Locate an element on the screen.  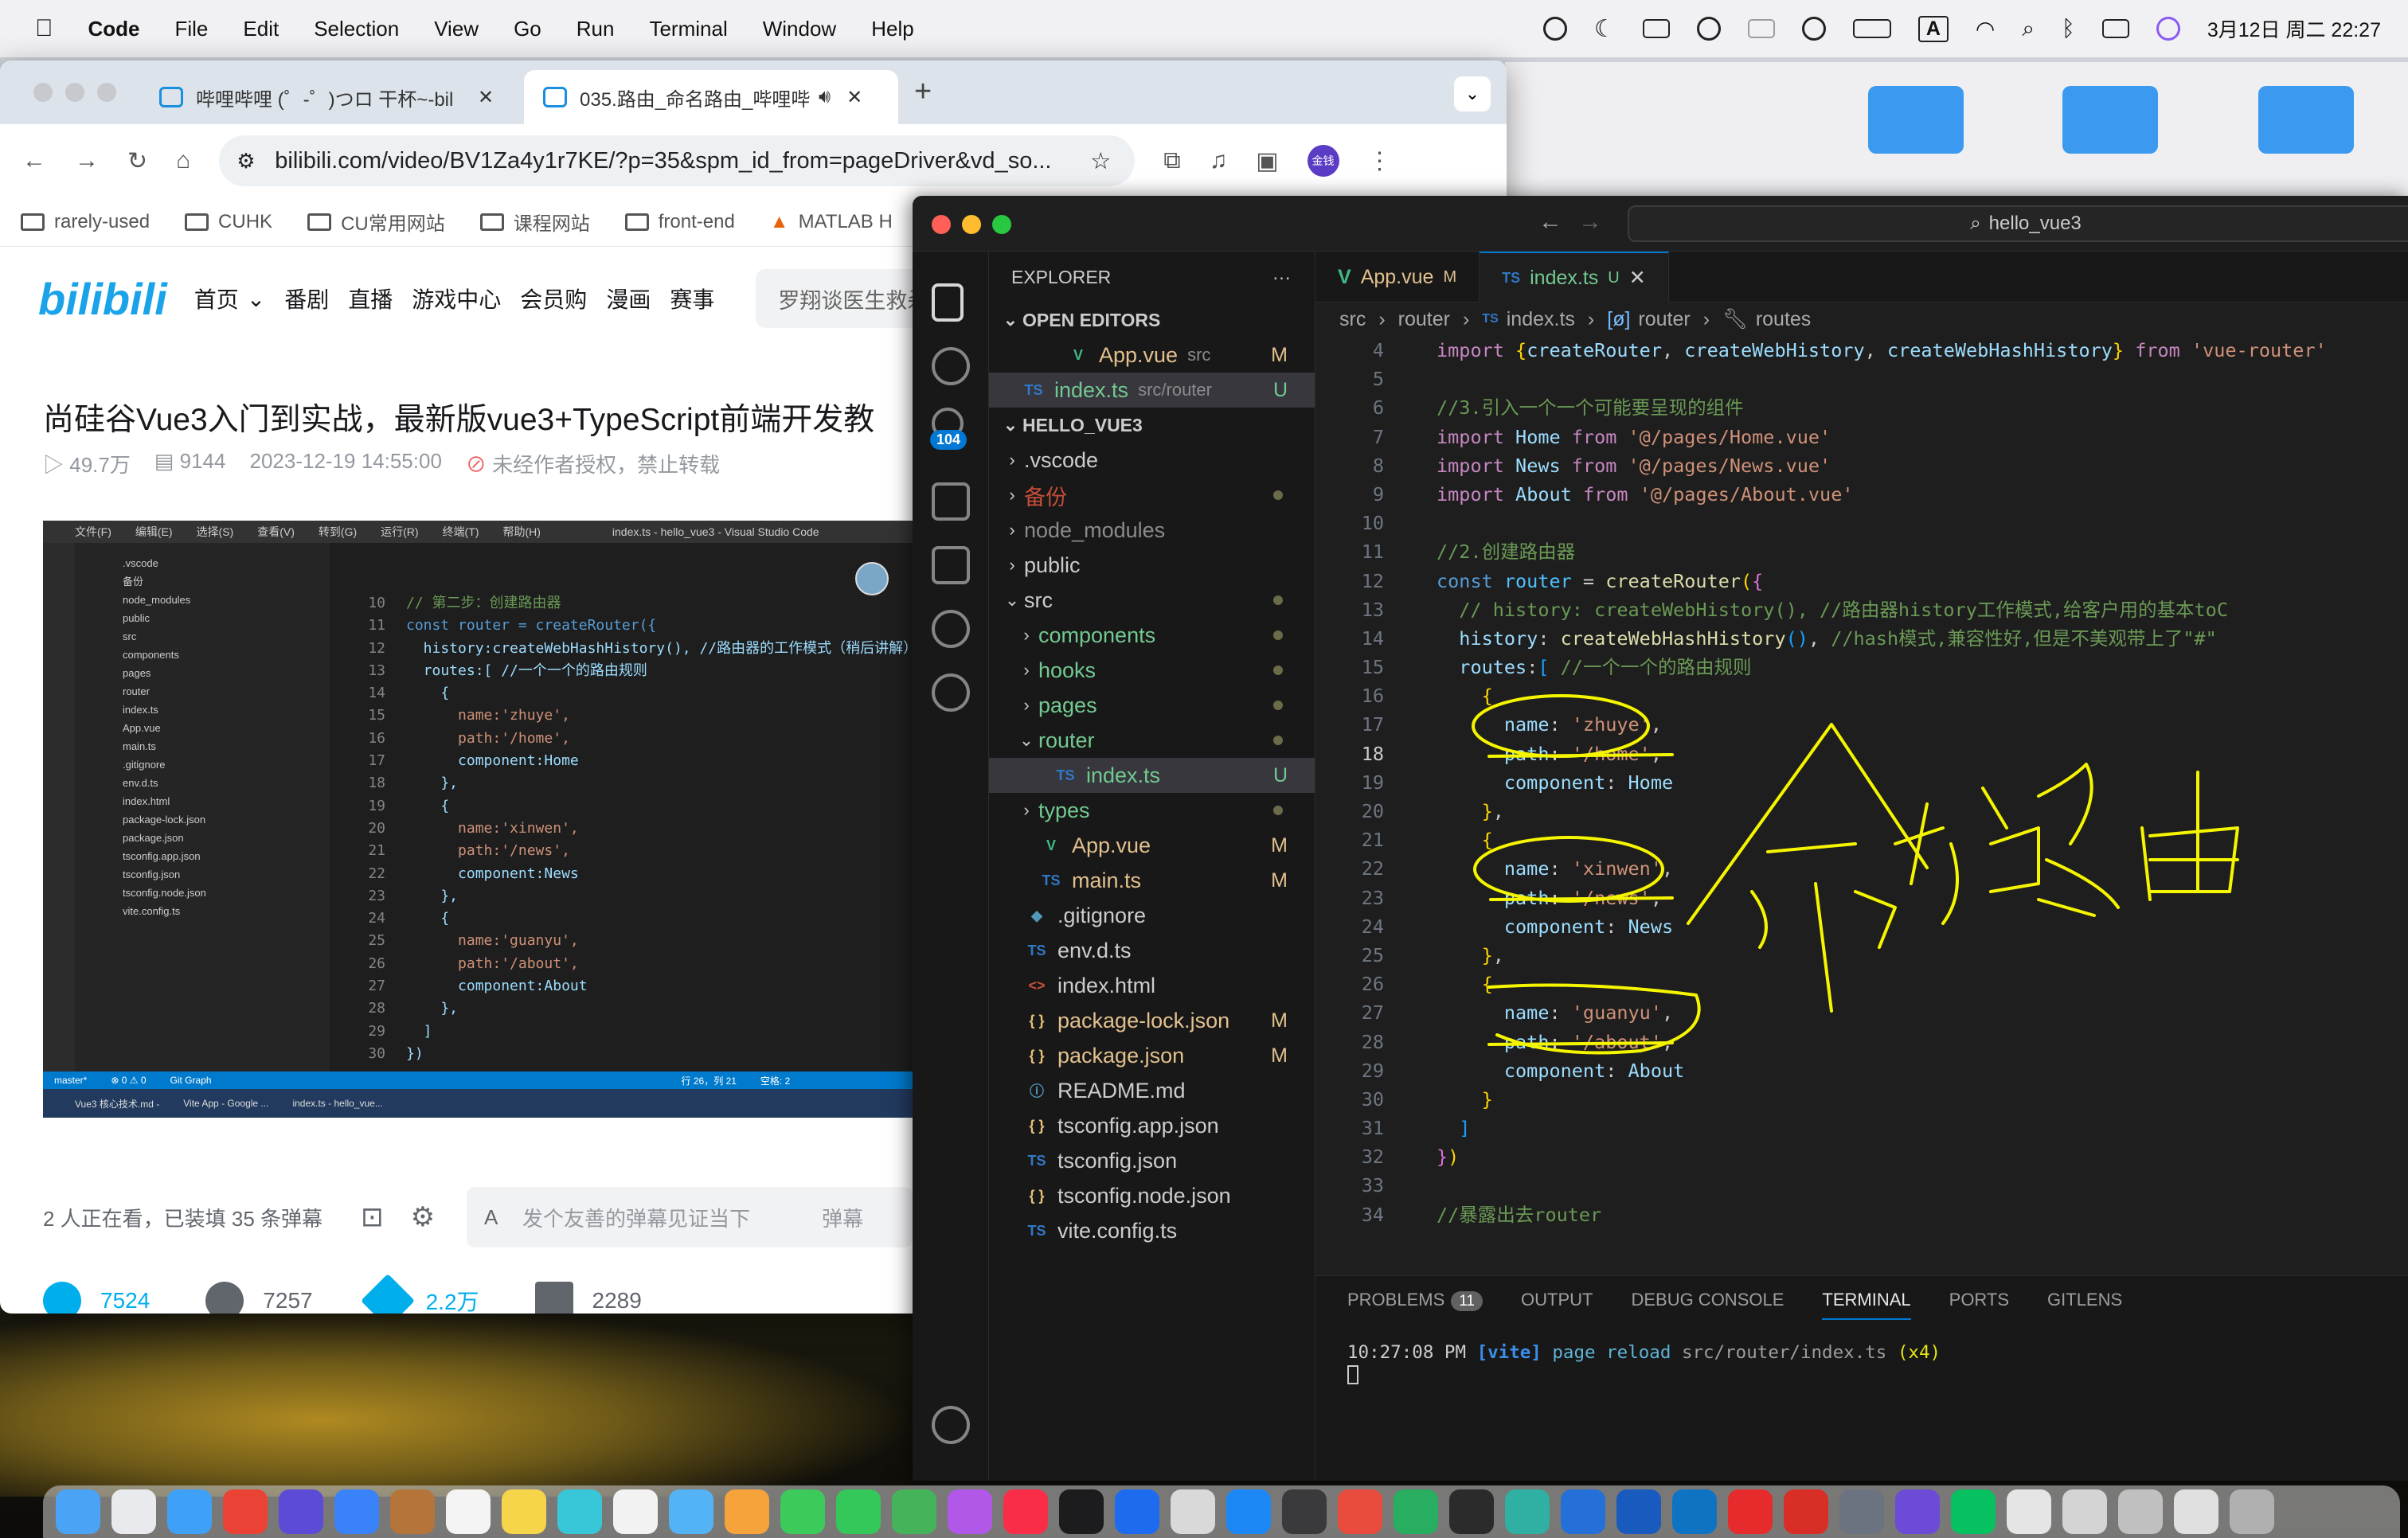
menu-edit: Edit is located at coordinates (261, 29).